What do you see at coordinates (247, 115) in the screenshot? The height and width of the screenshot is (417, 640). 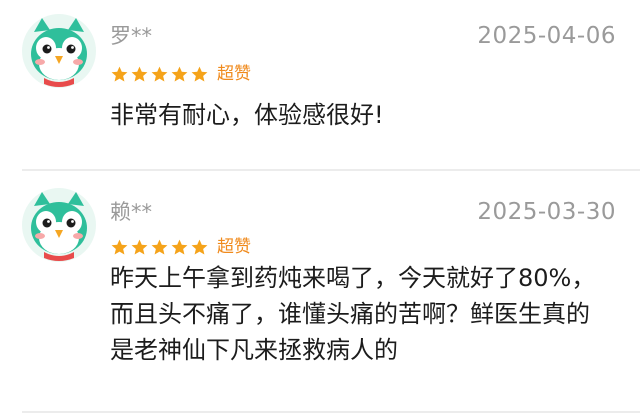 I see `review-content-line: 非常有耐心，体验感很好!` at bounding box center [247, 115].